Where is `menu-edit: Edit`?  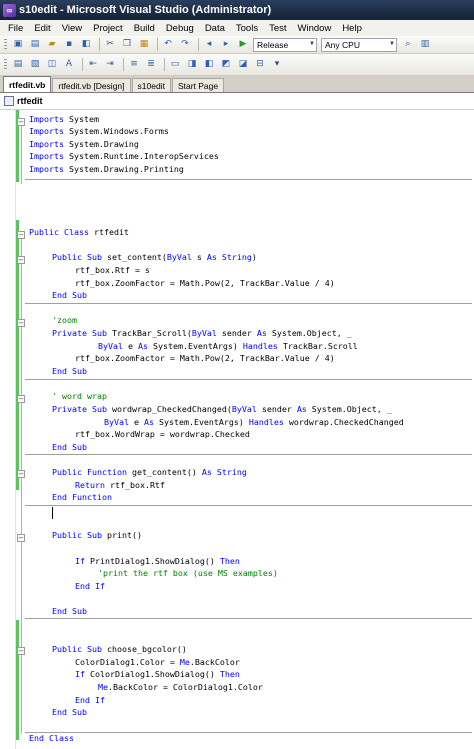 menu-edit: Edit is located at coordinates (42, 28).